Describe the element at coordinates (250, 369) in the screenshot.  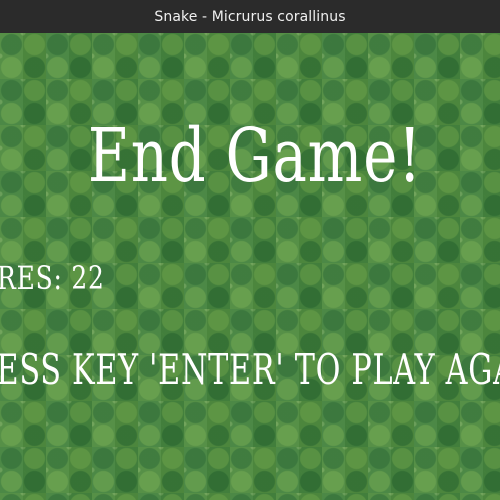
I see `restart-prompt: PRESS KEY 'ENTER' TO PLAY AGAIN` at that location.